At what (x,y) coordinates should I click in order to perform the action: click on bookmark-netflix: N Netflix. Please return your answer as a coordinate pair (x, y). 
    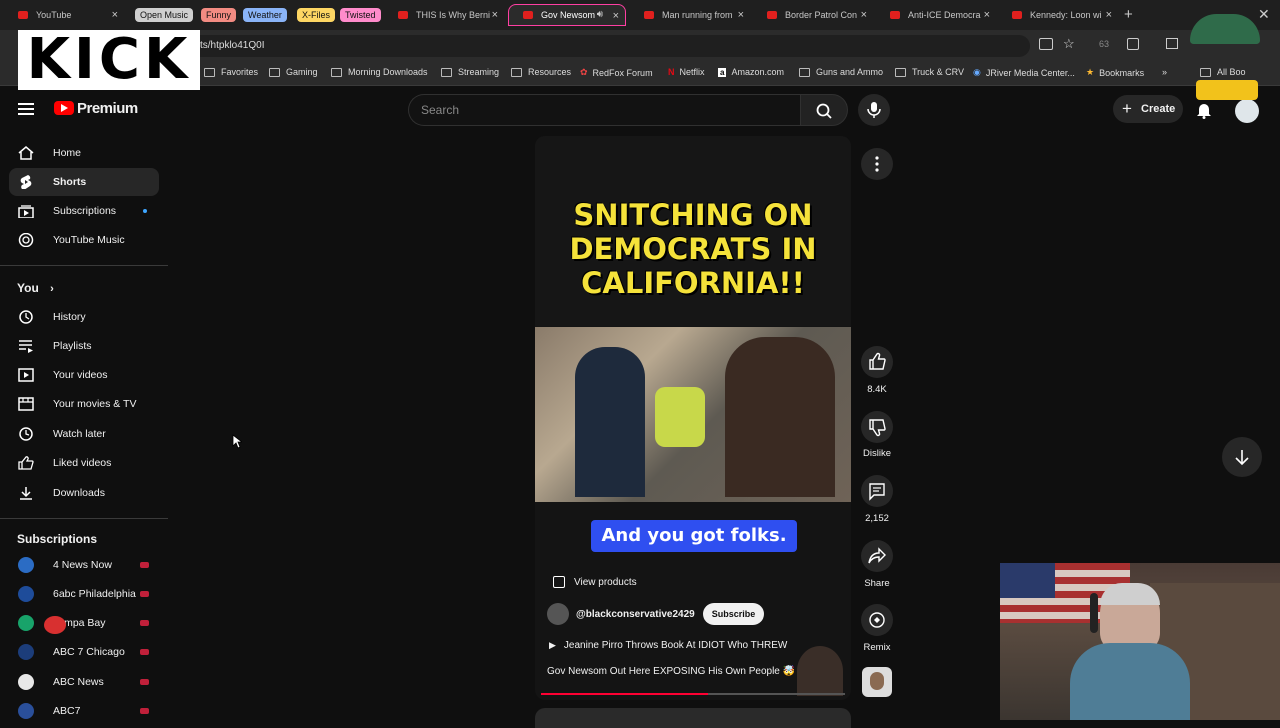
    Looking at the image, I should click on (686, 72).